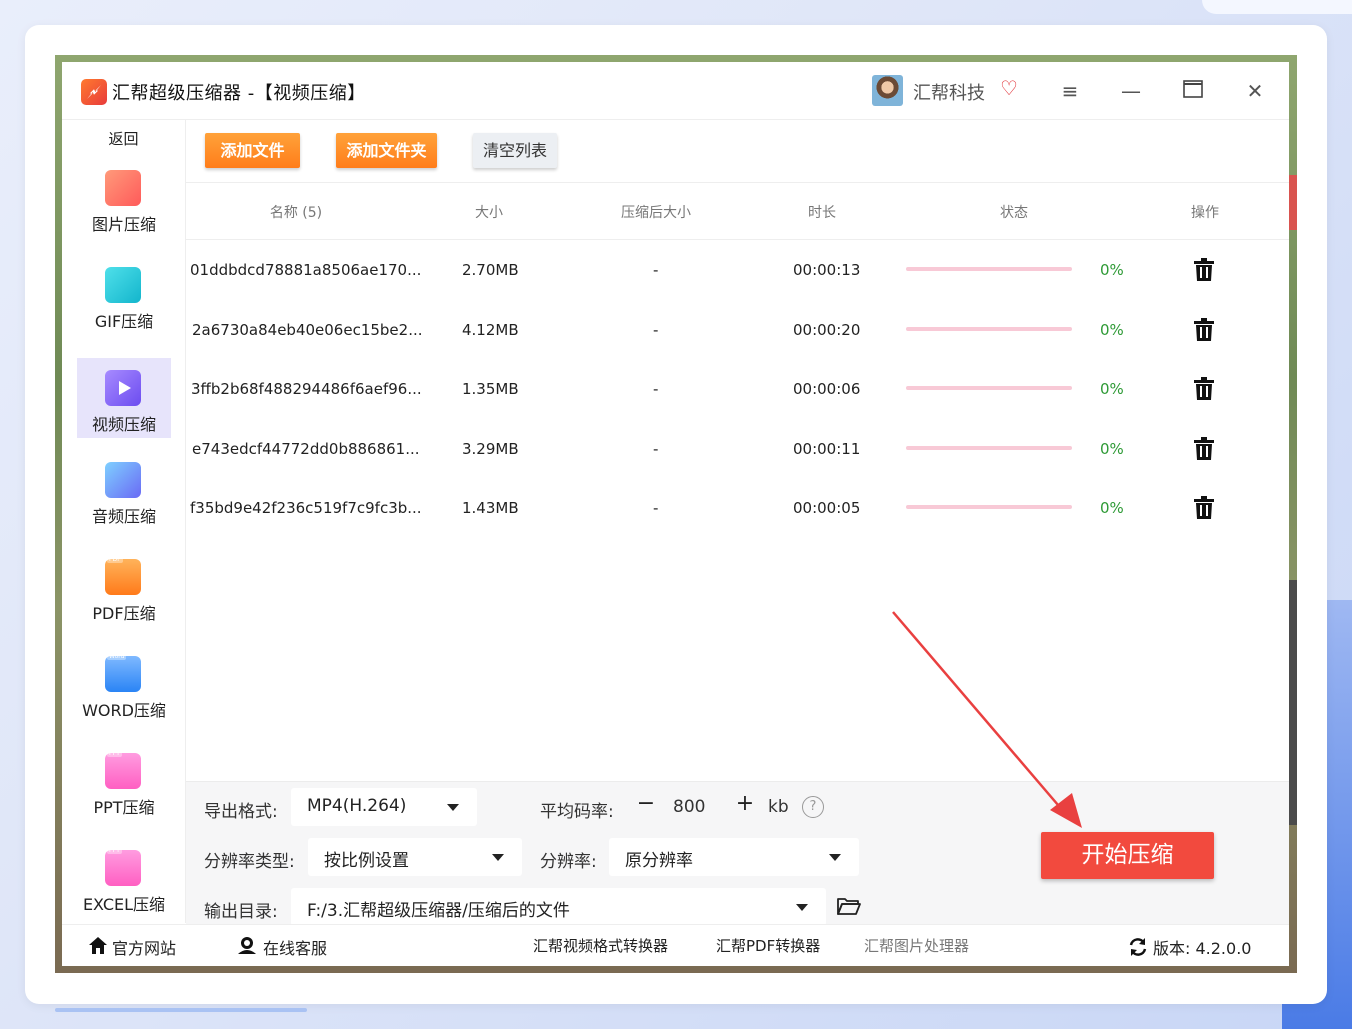  Describe the element at coordinates (568, 862) in the screenshot. I see `resolution-label: 分辨率:` at that location.